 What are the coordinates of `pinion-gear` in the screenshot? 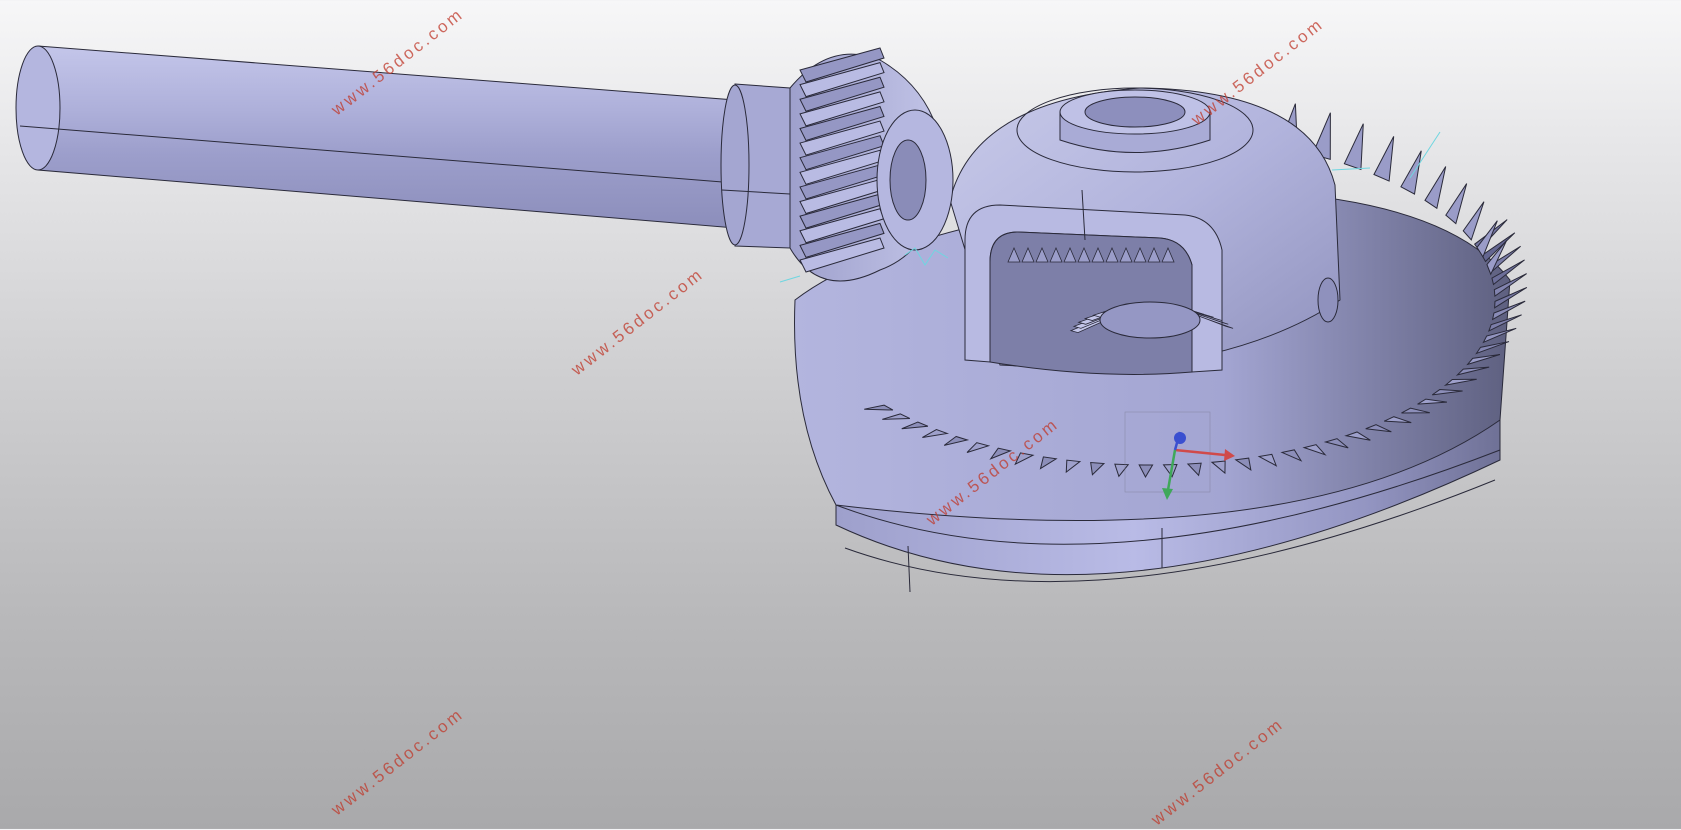 It's located at (871, 164).